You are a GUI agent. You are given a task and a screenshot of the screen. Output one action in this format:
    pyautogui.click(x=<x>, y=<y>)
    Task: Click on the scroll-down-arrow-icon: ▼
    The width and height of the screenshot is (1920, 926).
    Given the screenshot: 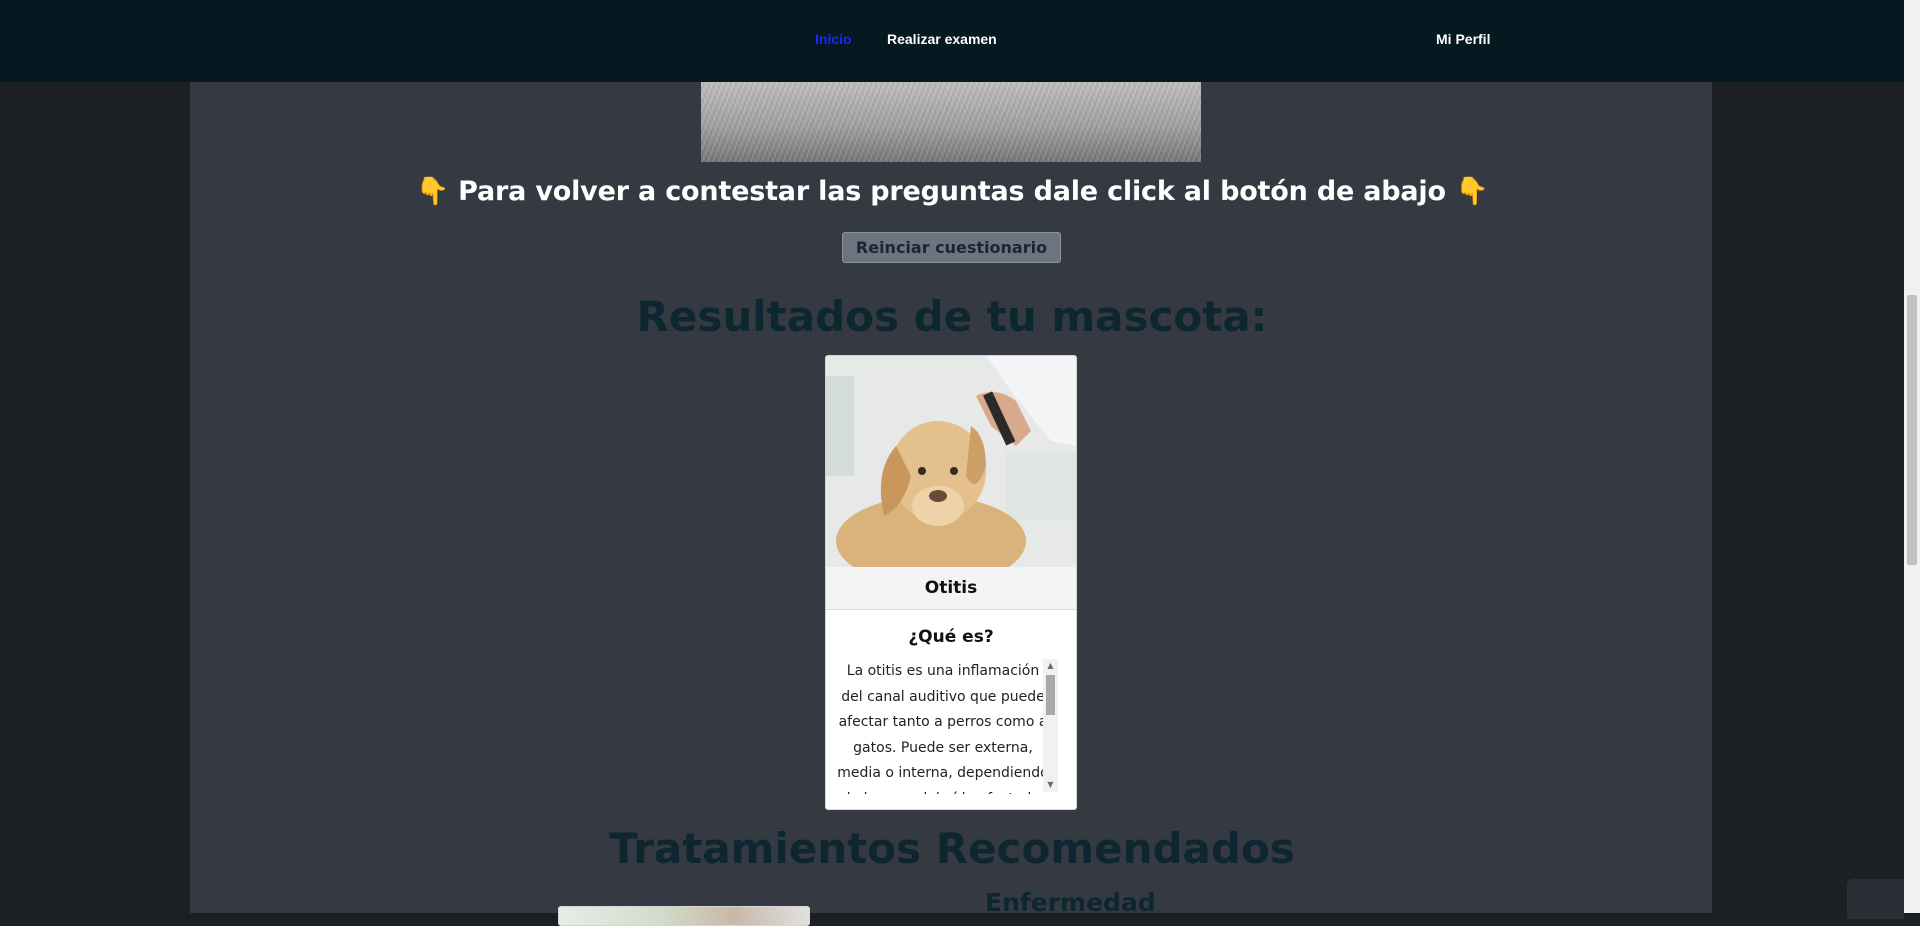 What is the action you would take?
    pyautogui.click(x=1050, y=785)
    